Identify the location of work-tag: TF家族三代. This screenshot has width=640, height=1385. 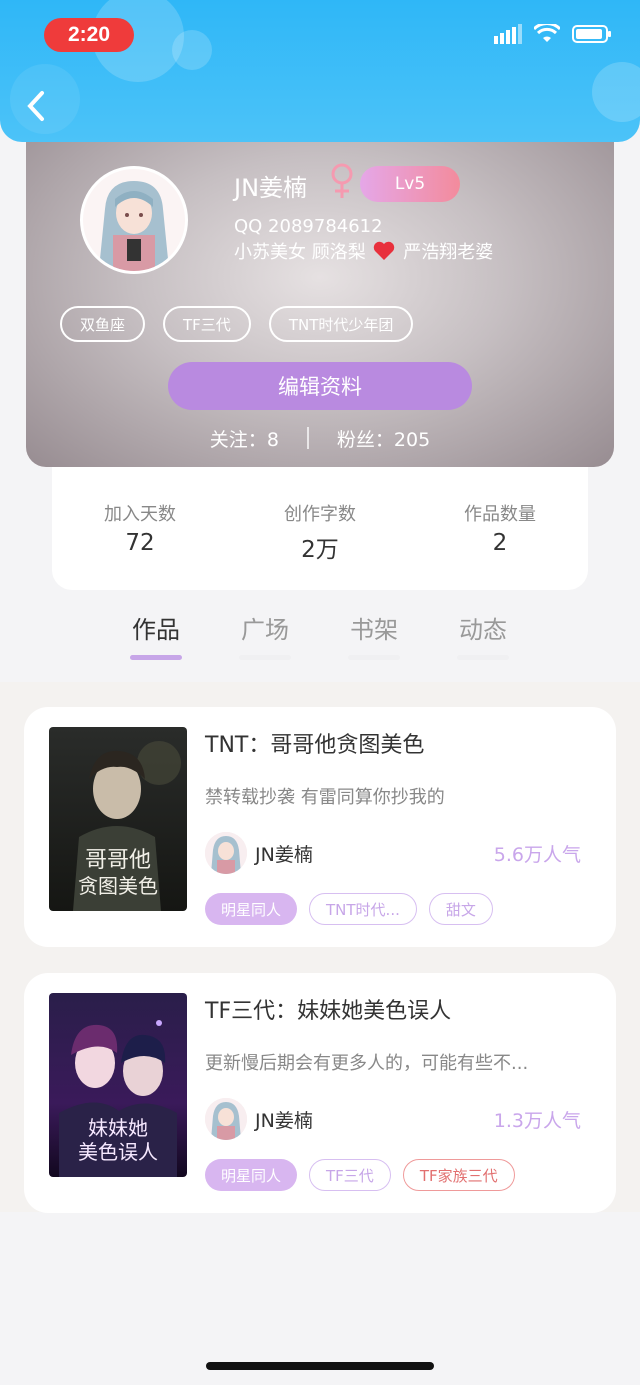
(458, 1175).